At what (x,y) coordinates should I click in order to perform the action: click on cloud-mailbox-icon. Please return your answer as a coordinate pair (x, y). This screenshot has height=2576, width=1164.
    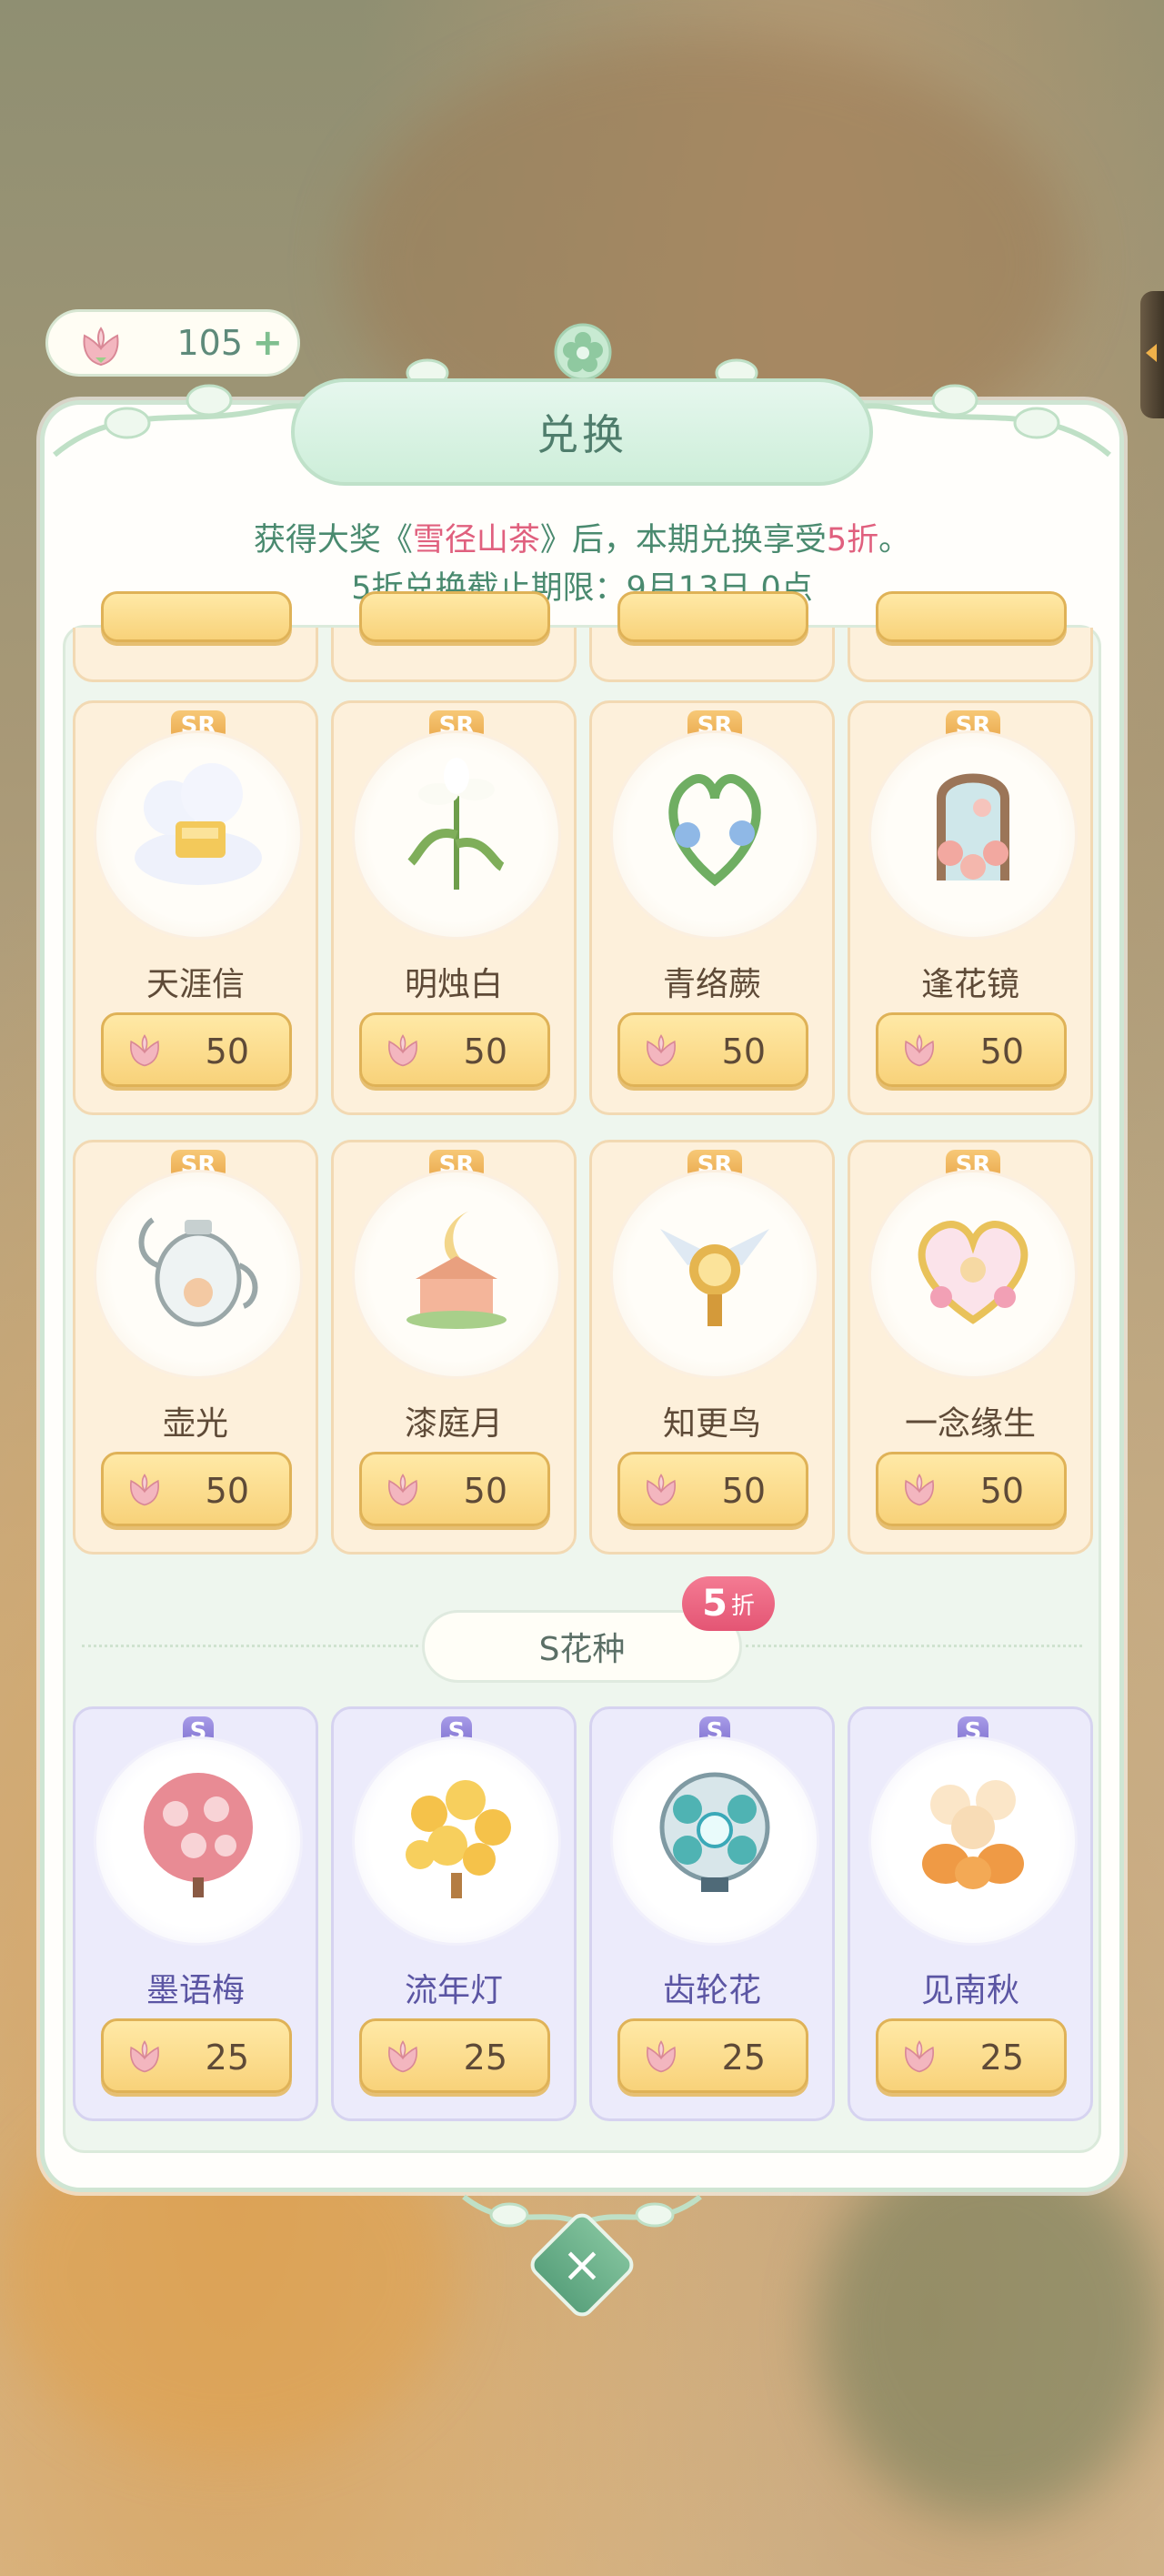
    Looking at the image, I should click on (198, 827).